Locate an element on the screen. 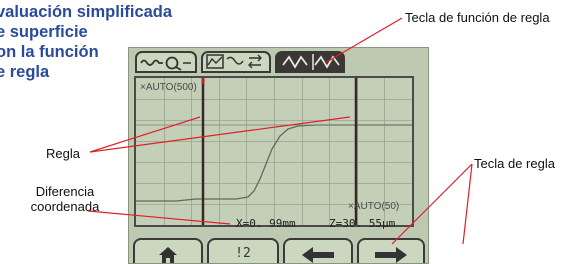  callout-line-coordinate-difference is located at coordinates (159, 217).